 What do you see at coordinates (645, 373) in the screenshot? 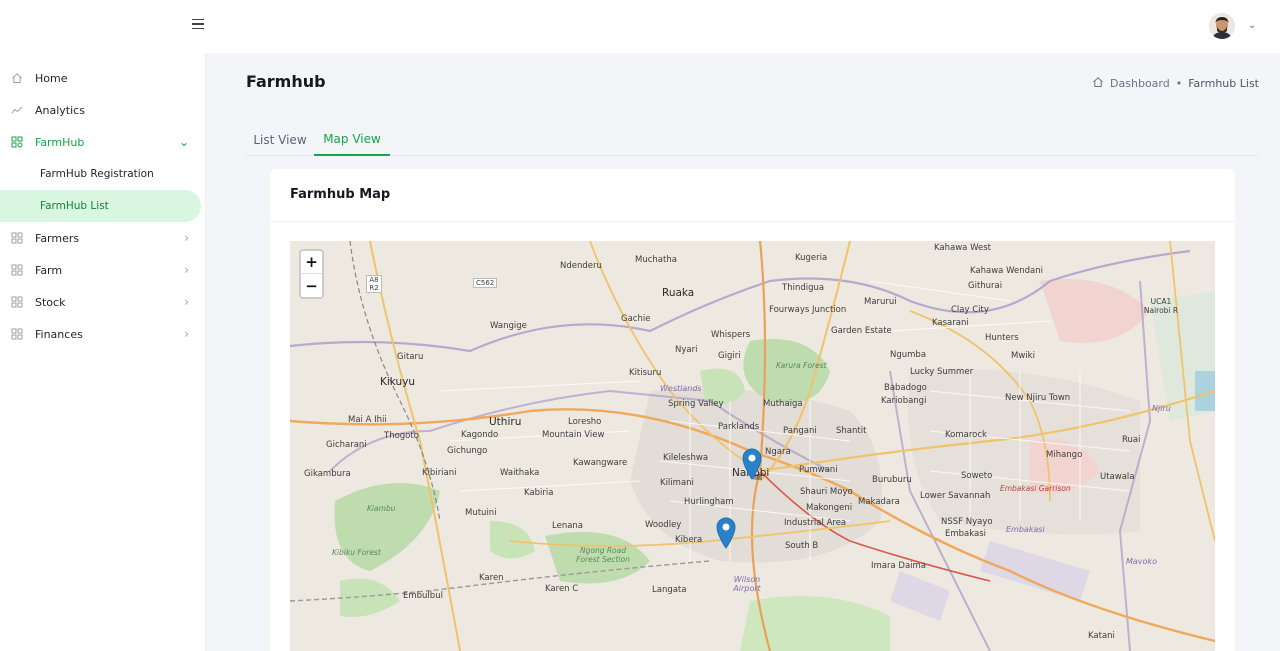
I see `map-label: Kitisuru` at bounding box center [645, 373].